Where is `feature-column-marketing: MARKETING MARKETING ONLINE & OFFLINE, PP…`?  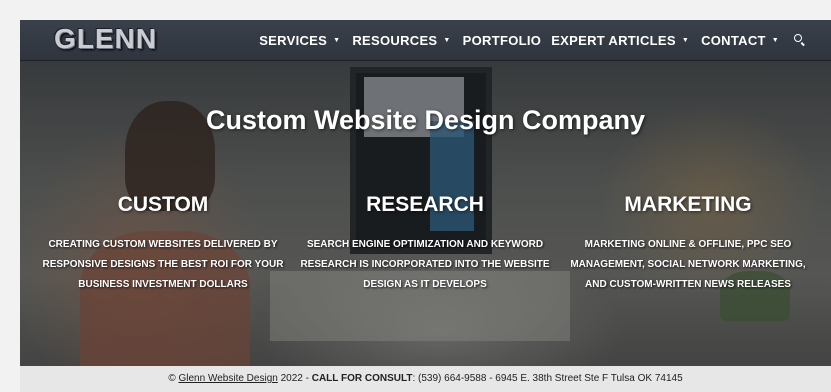 feature-column-marketing: MARKETING MARKETING ONLINE & OFFLINE, PP… is located at coordinates (688, 244).